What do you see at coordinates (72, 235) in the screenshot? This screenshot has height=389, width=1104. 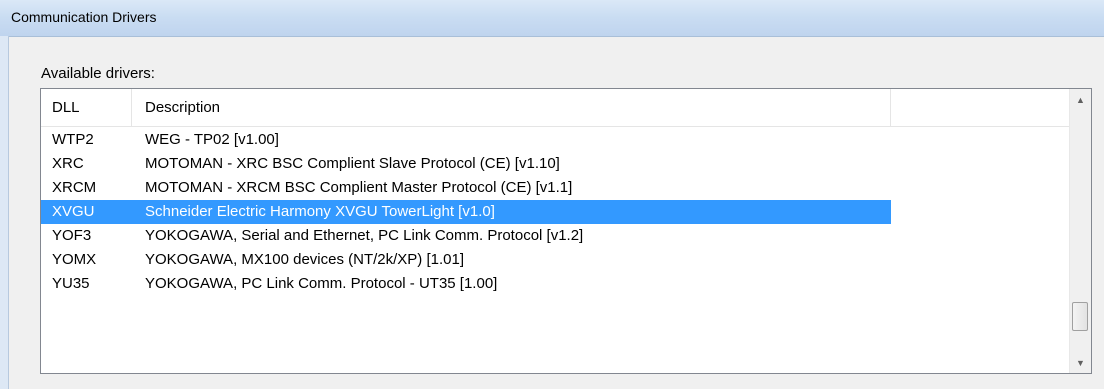 I see `row-dll-cell: YOF3` at bounding box center [72, 235].